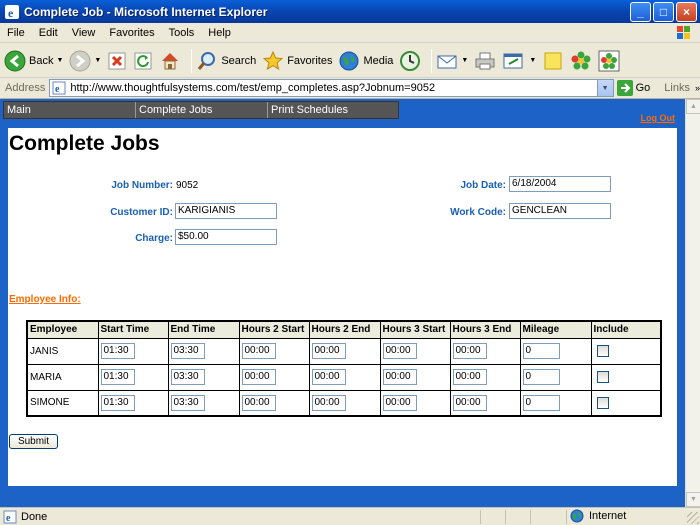  What do you see at coordinates (609, 61) in the screenshot?
I see `extra-tool-button` at bounding box center [609, 61].